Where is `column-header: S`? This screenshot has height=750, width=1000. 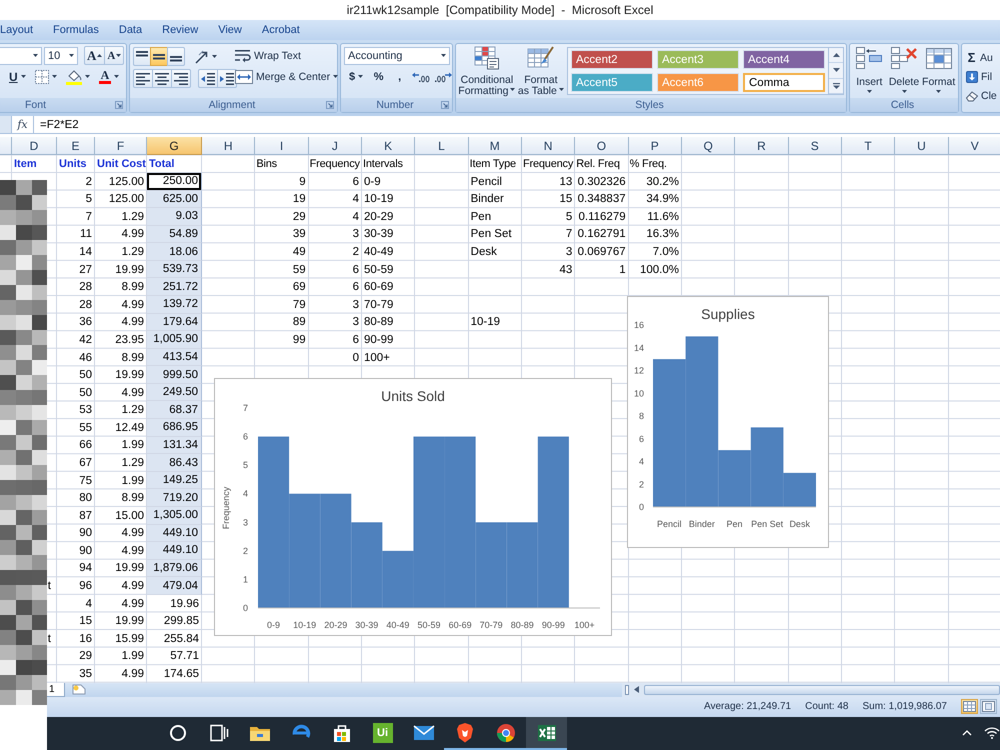 column-header: S is located at coordinates (815, 146).